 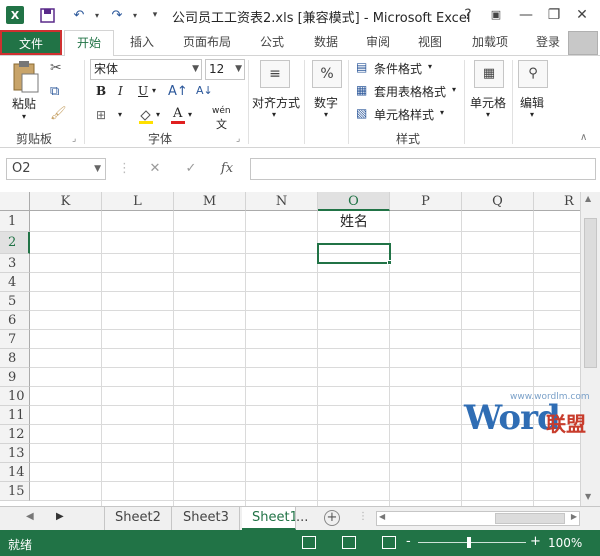 I want to click on avatar, so click(x=583, y=43).